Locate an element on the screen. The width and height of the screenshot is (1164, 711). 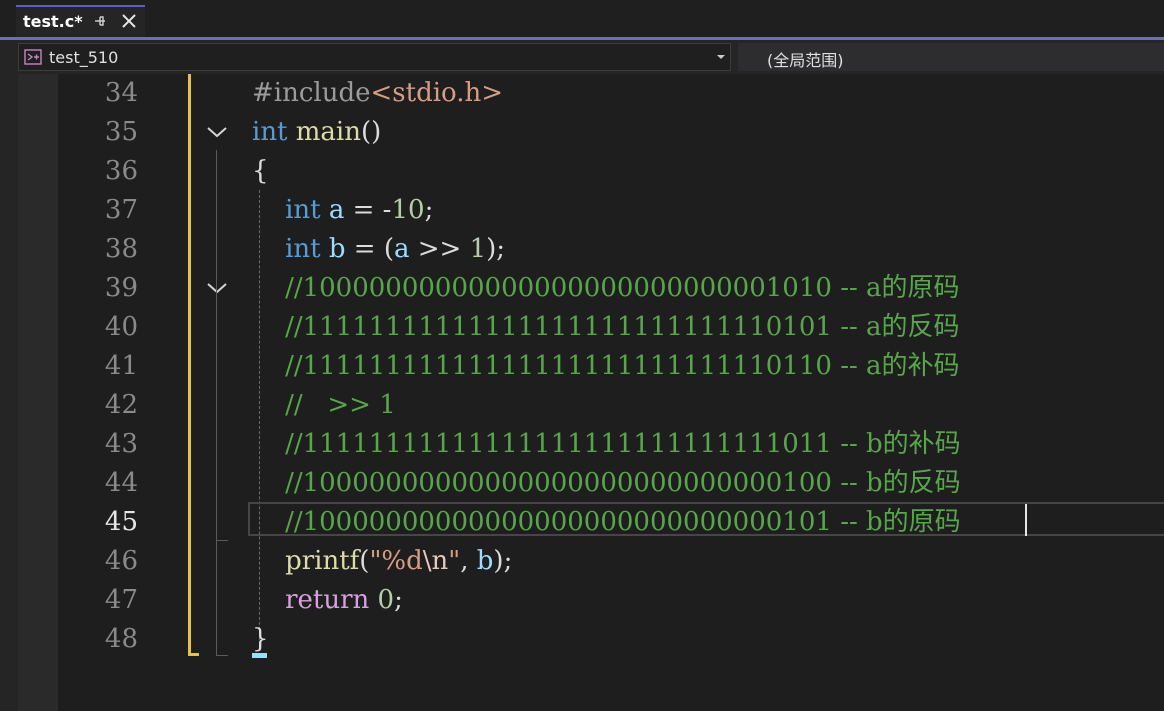
line-number: 38 is located at coordinates (121, 249).